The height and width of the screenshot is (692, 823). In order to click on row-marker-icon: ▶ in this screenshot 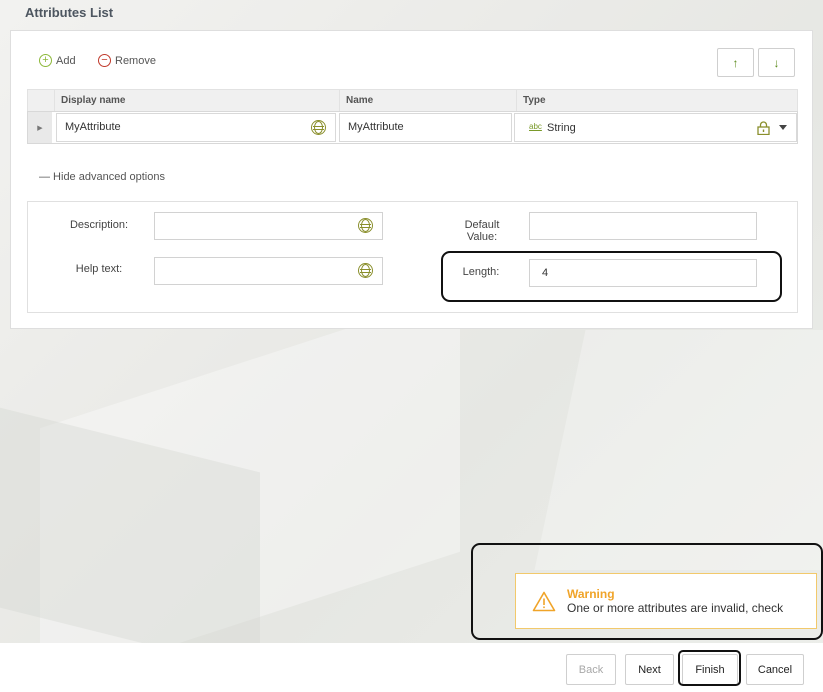, I will do `click(40, 127)`.